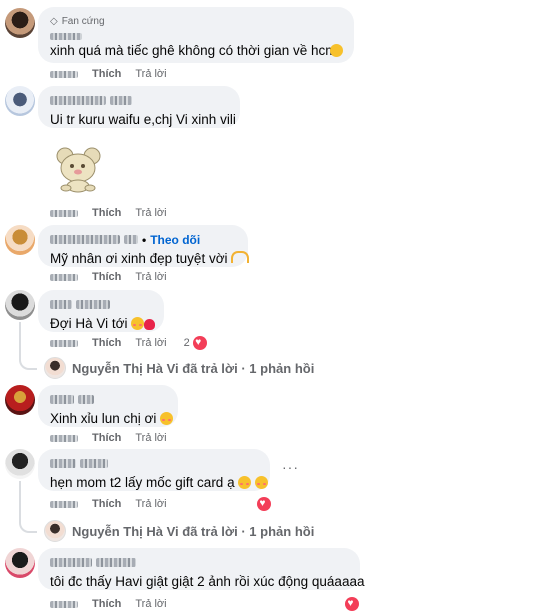 The height and width of the screenshot is (615, 550). Describe the element at coordinates (143, 119) in the screenshot. I see `comment-text: Ui tr kuru waifu e,chj Vi xinh vili` at that location.